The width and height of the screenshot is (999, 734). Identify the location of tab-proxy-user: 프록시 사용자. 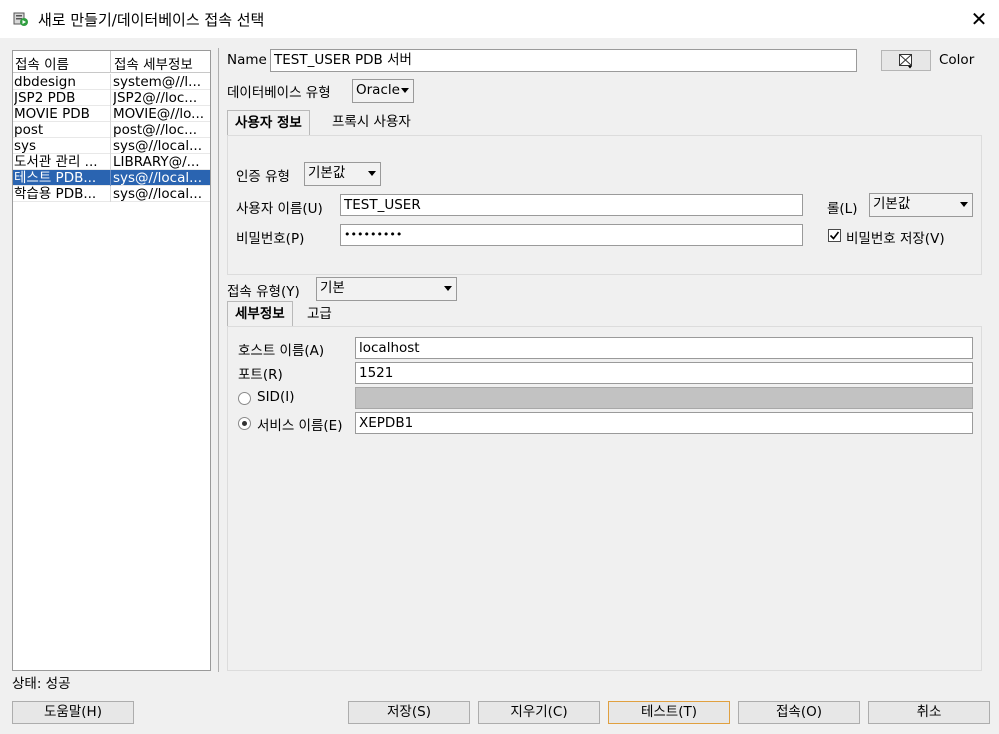
(371, 123).